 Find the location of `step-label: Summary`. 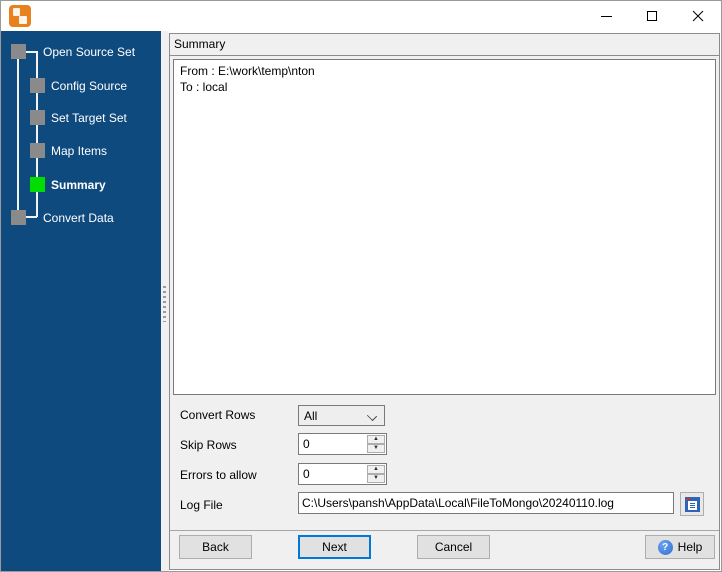

step-label: Summary is located at coordinates (78, 185).